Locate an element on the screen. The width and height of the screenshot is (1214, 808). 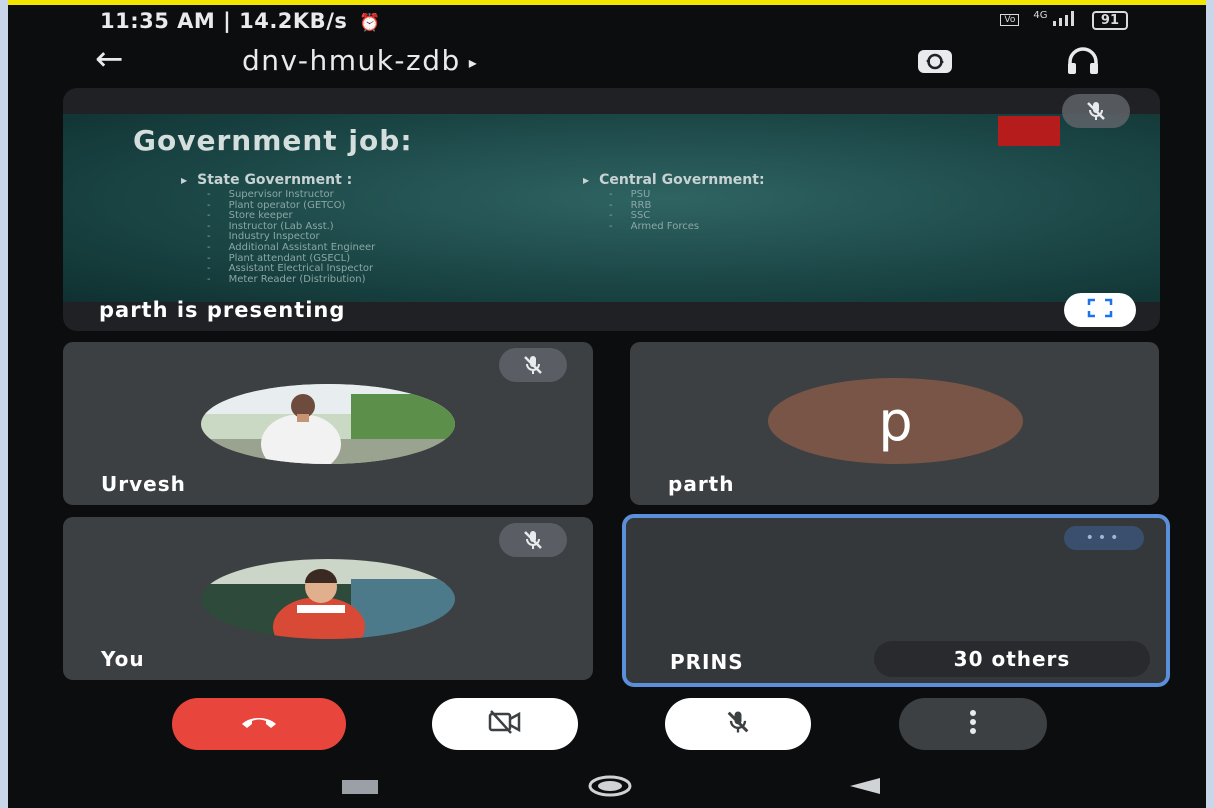
participant-tile-parth: p parth is located at coordinates (894, 423).